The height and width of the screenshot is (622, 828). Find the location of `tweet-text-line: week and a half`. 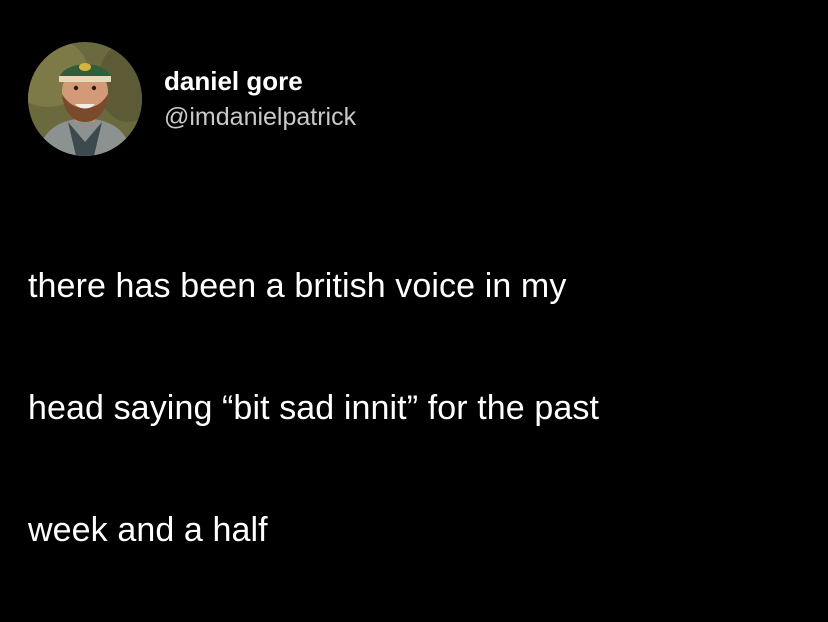

tweet-text-line: week and a half is located at coordinates (148, 530).